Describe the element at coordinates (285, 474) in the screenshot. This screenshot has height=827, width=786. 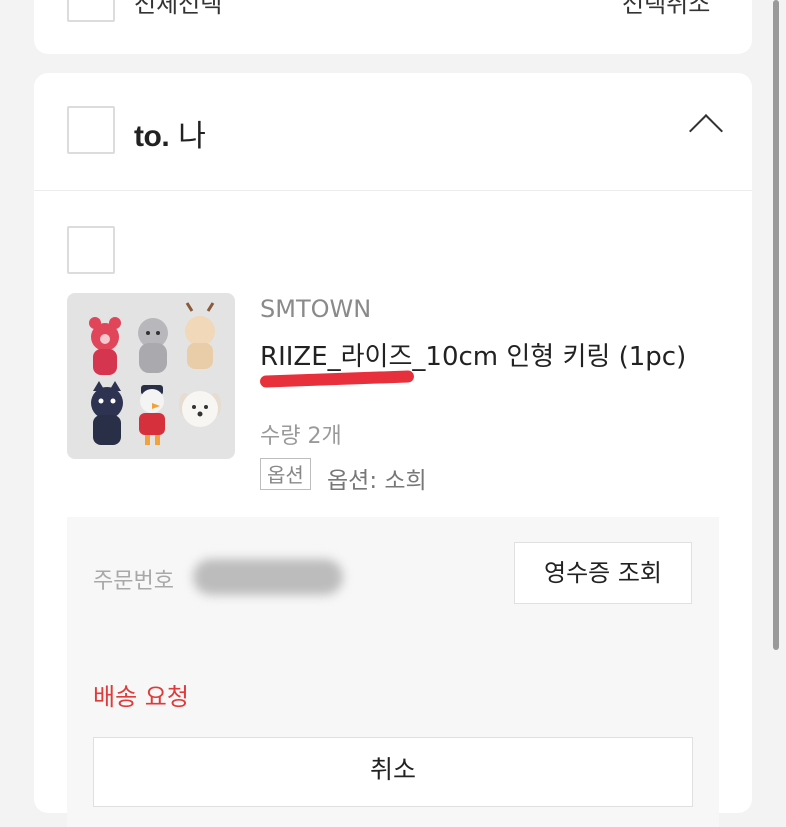
I see `option-badge: 옵션` at that location.